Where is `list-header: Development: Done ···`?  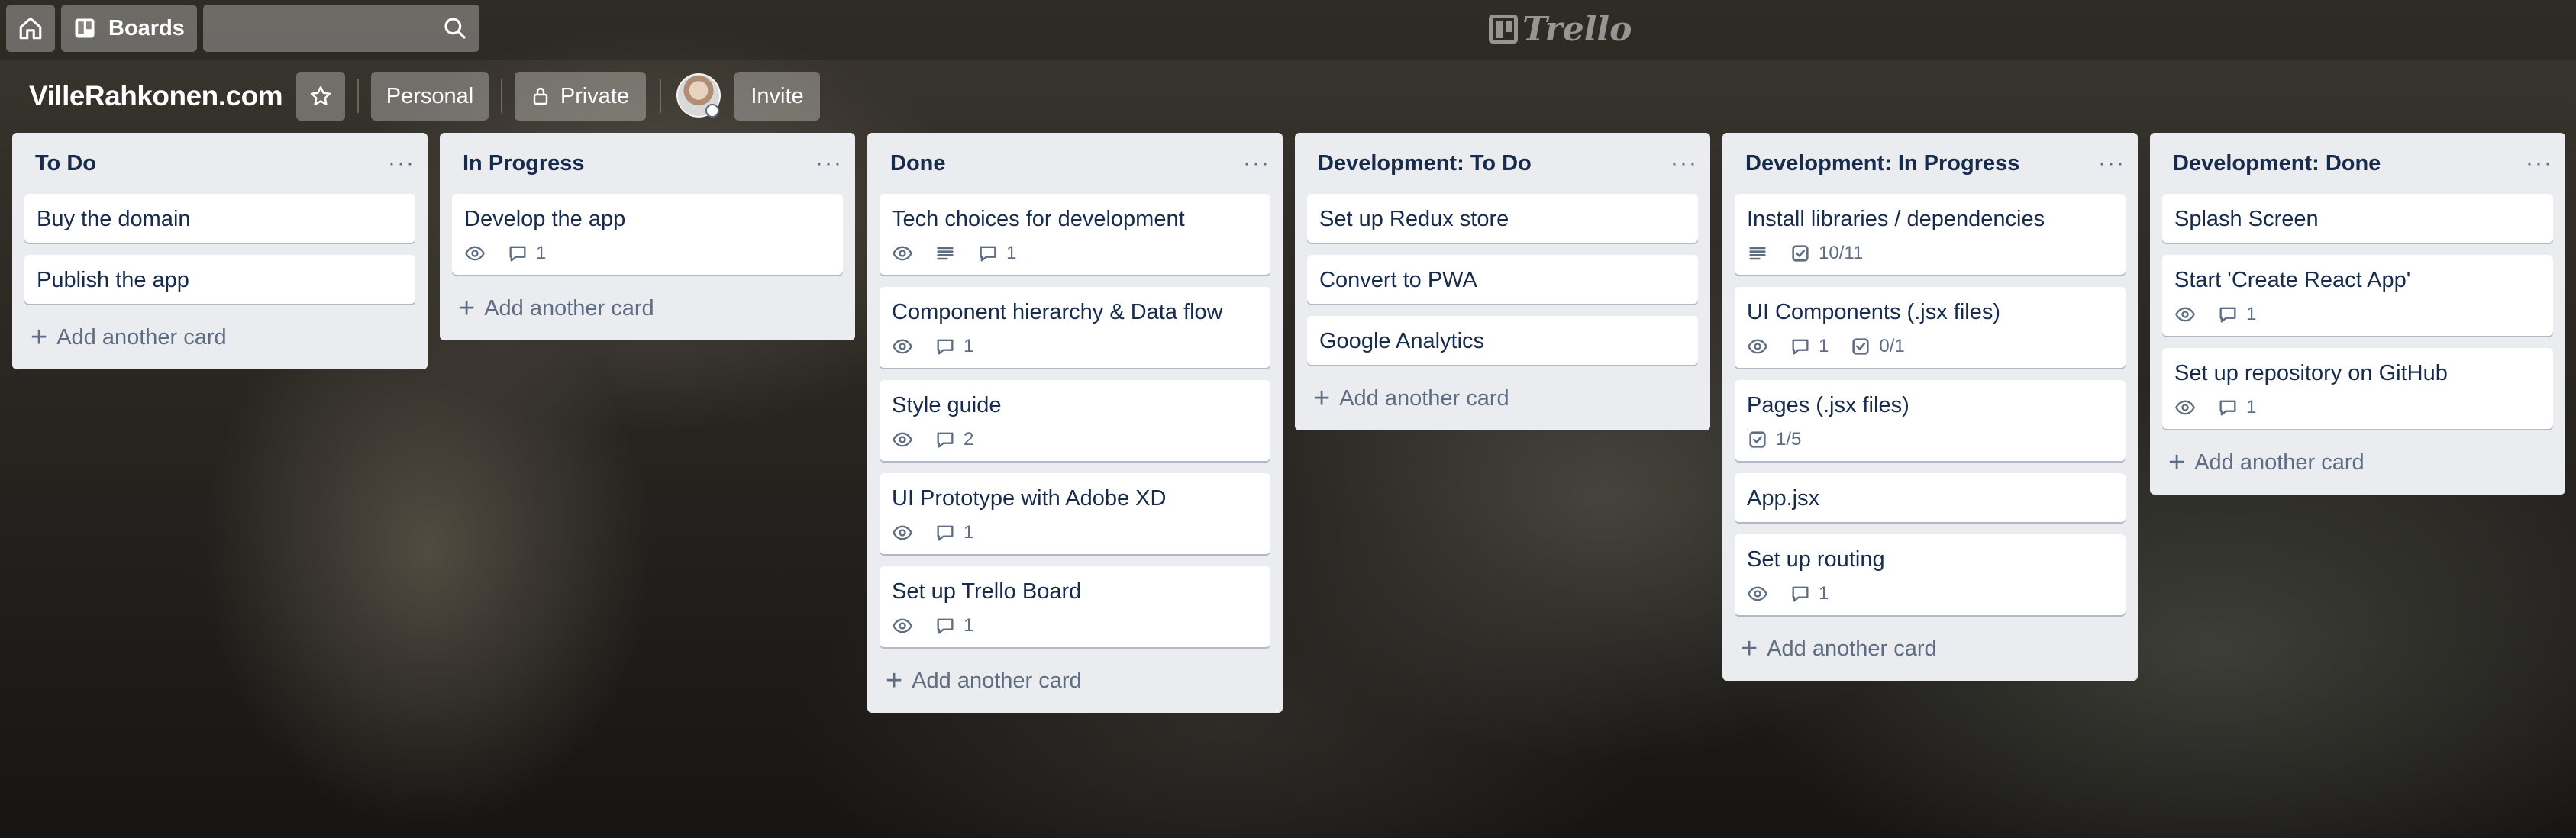 list-header: Development: Done ··· is located at coordinates (2357, 163).